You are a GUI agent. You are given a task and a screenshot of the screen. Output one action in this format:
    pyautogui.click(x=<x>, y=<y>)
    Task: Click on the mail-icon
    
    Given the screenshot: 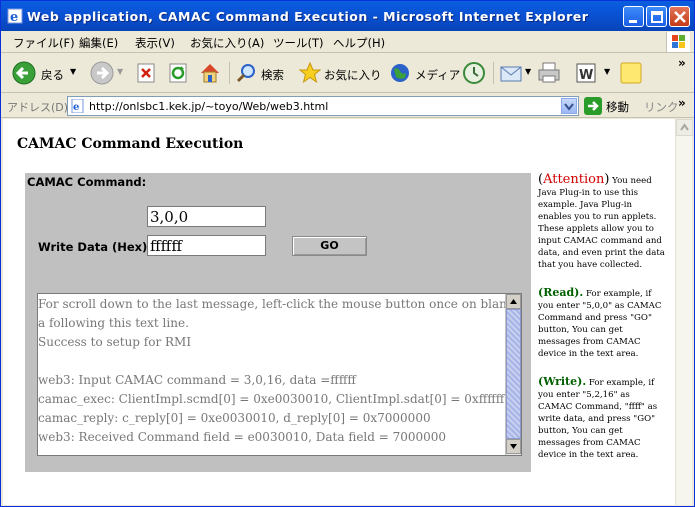 What is the action you would take?
    pyautogui.click(x=511, y=74)
    